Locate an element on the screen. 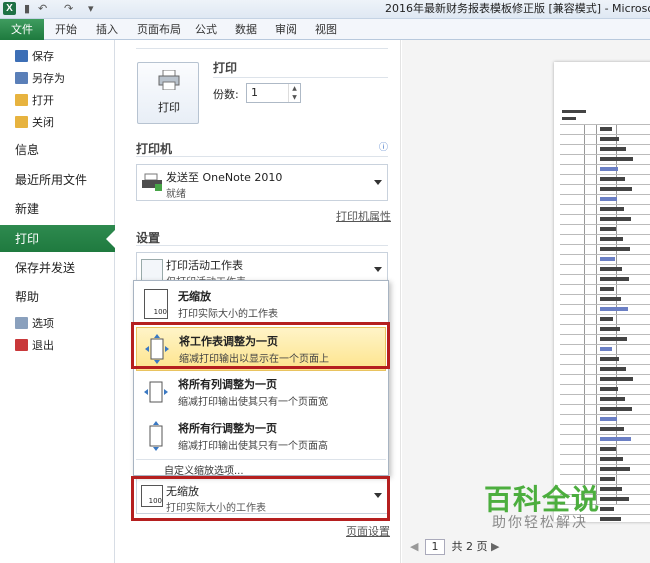 The image size is (650, 563). scaling-option-fit-columns: 将所有列调整为一页 缩减打印输出使其只有一个页面宽 is located at coordinates (261, 393).